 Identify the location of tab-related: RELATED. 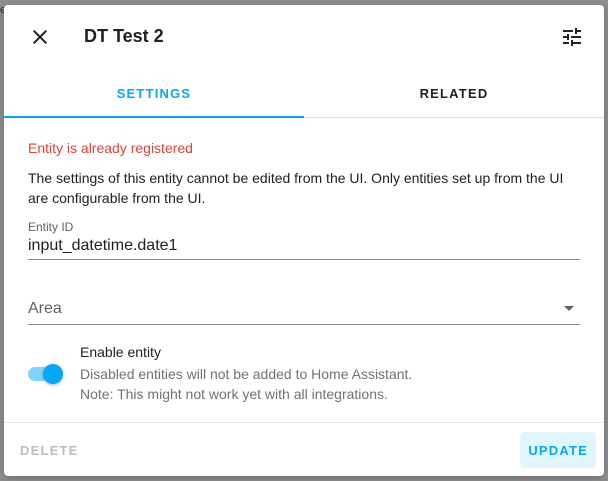
(454, 93).